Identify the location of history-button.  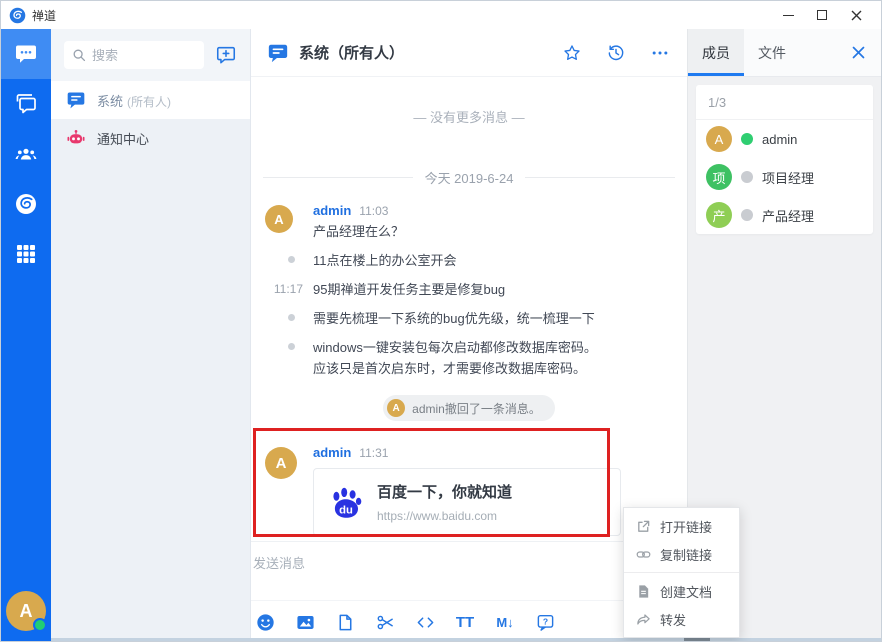
(616, 53).